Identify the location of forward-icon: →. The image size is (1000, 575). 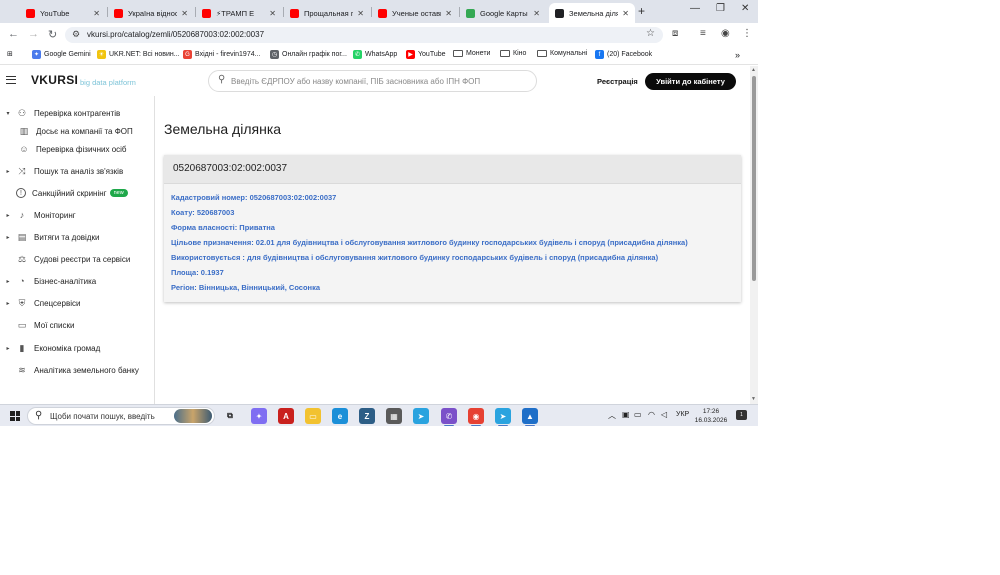
(33, 34).